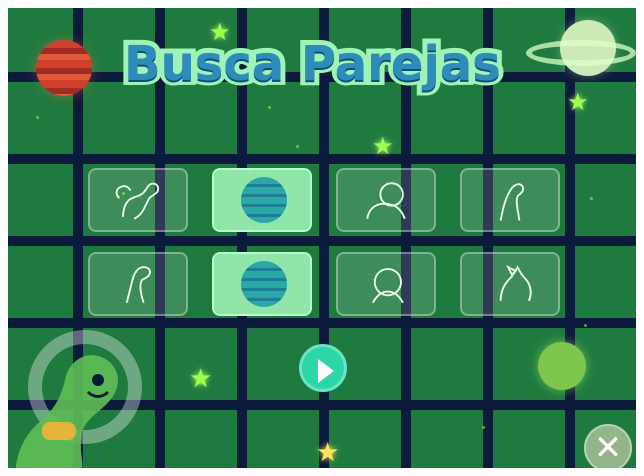 The image size is (644, 476). What do you see at coordinates (515, 283) in the screenshot?
I see `fox-outline-icon` at bounding box center [515, 283].